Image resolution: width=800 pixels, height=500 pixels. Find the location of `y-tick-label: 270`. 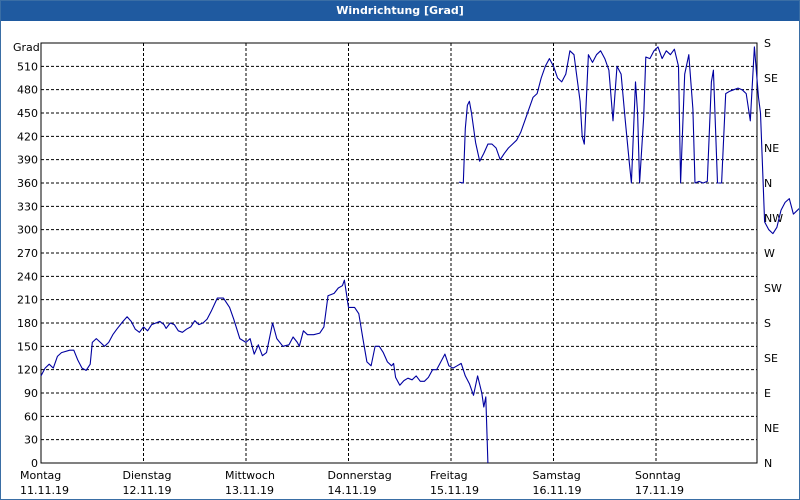

y-tick-label: 270 is located at coordinates (27, 253).